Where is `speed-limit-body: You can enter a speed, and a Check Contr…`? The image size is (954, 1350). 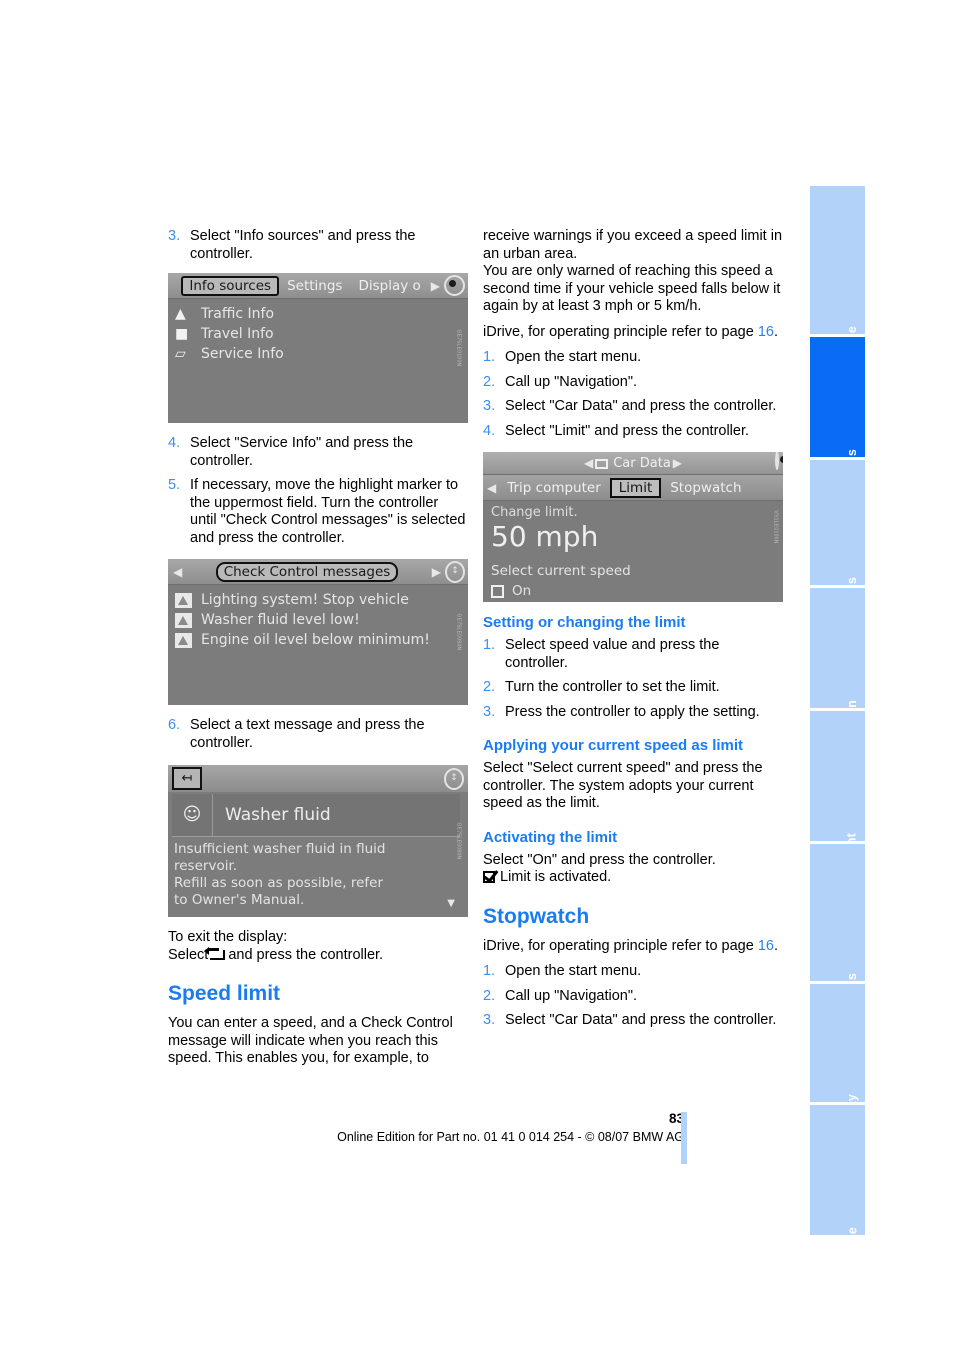 speed-limit-body: You can enter a speed, and a Check Contr… is located at coordinates (310, 1040).